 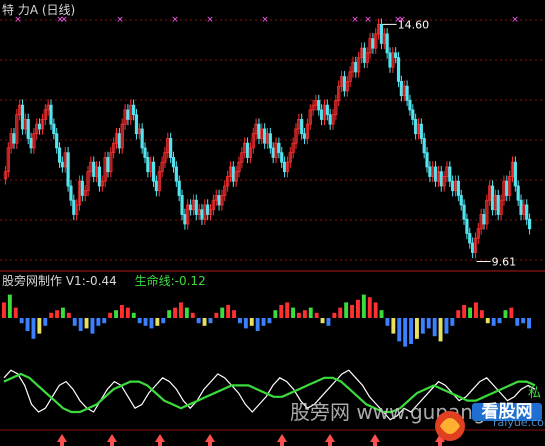 What do you see at coordinates (170, 281) in the screenshot?
I see `life-line-label: 生命线:-0.12` at bounding box center [170, 281].